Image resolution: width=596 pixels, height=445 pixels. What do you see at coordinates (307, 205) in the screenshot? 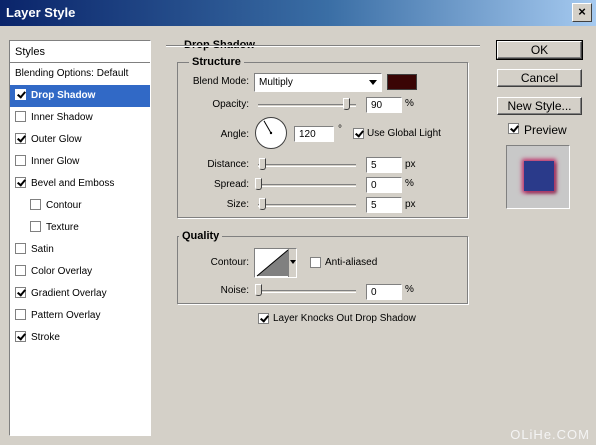
I see `size-slider-track` at bounding box center [307, 205].